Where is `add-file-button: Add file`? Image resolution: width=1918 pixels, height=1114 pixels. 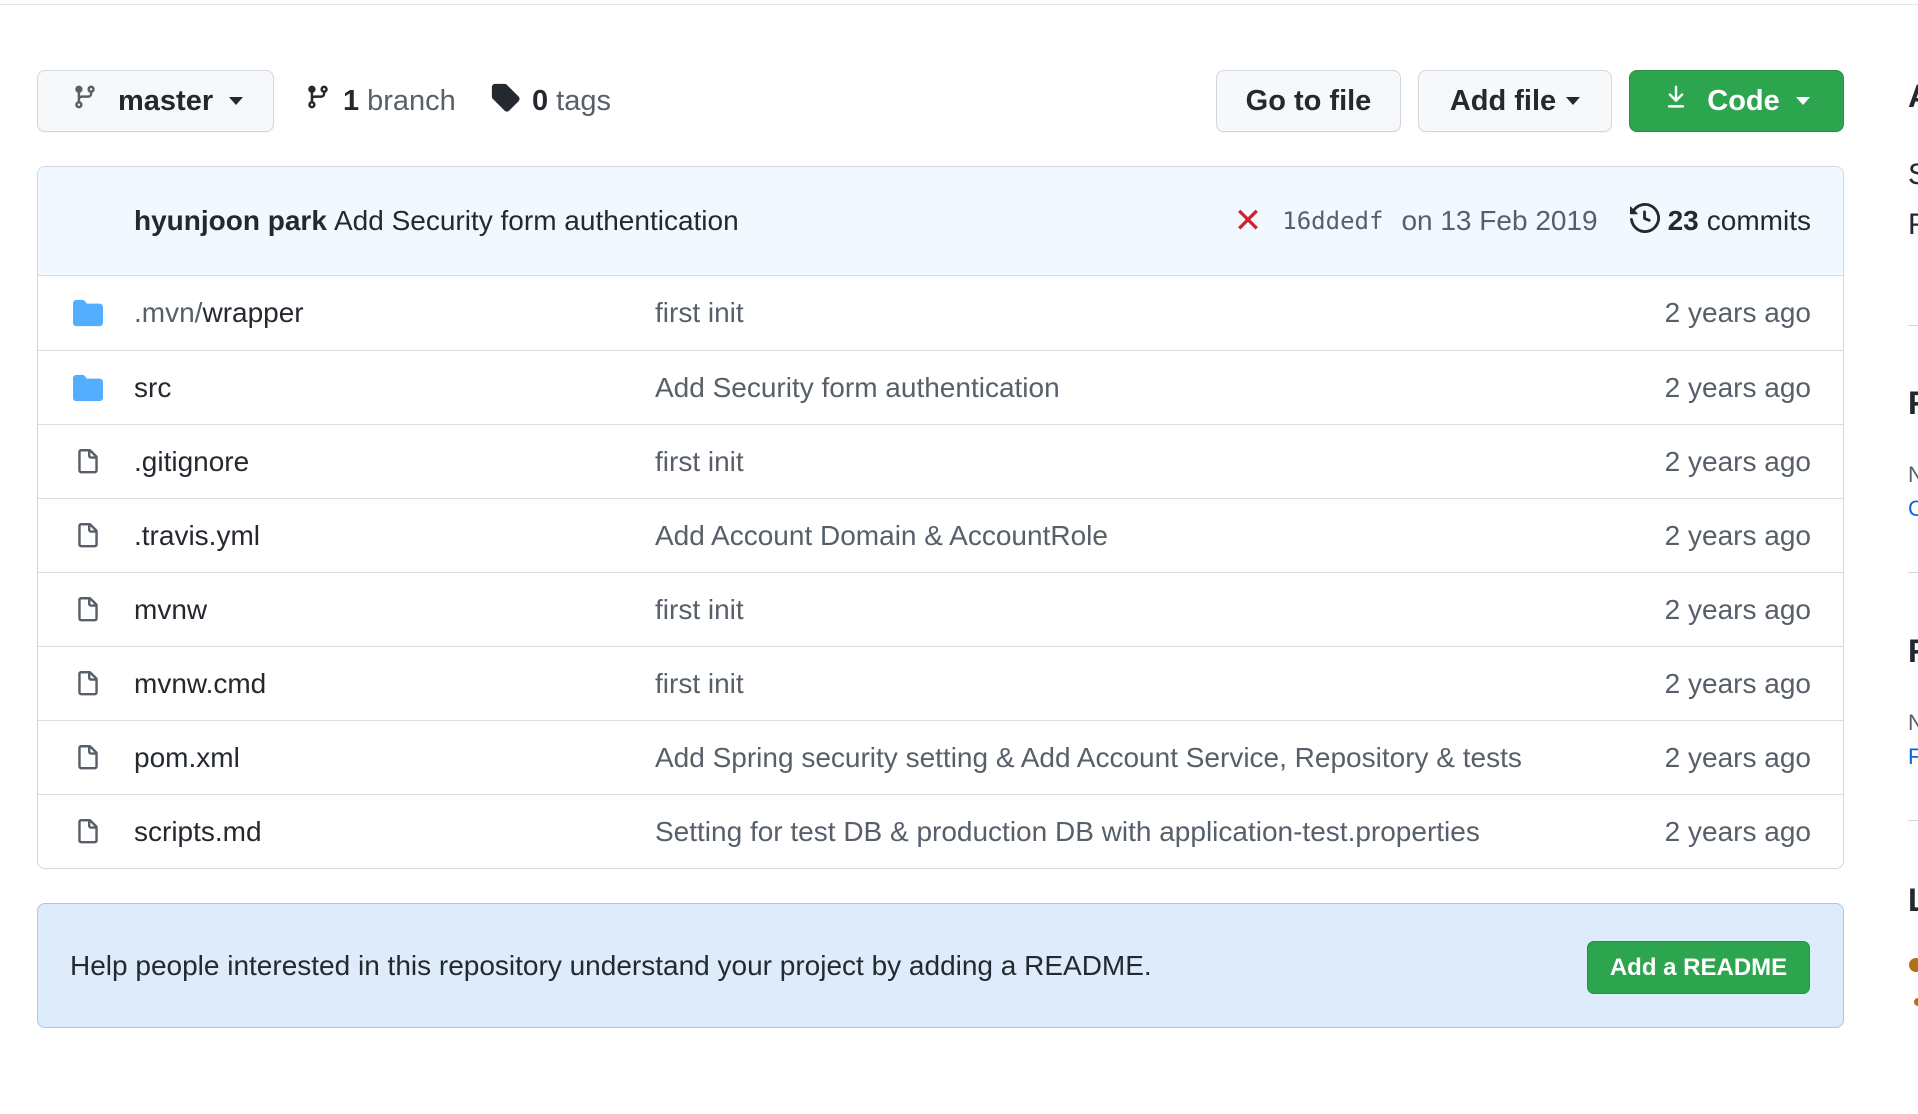
add-file-button: Add file is located at coordinates (1515, 101).